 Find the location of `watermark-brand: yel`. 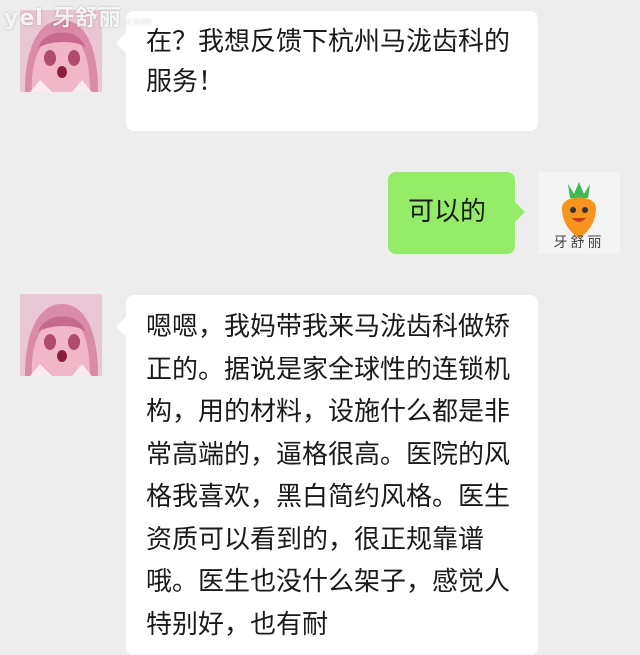

watermark-brand: yel is located at coordinates (24, 18).